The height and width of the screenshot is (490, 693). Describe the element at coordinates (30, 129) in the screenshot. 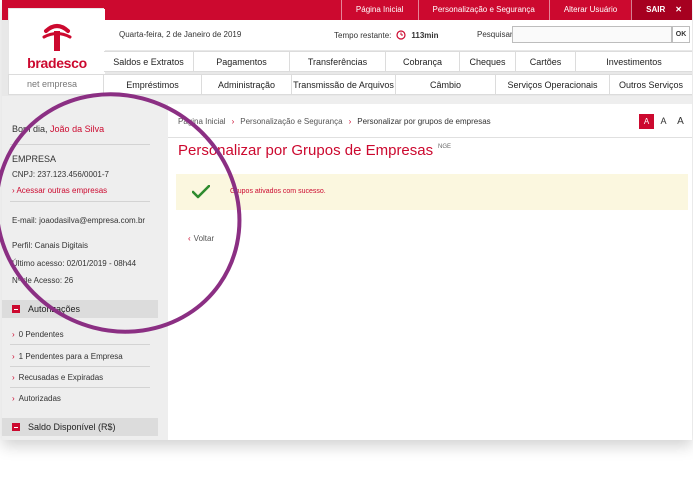

I see `greeting-text: Bom dia,` at that location.